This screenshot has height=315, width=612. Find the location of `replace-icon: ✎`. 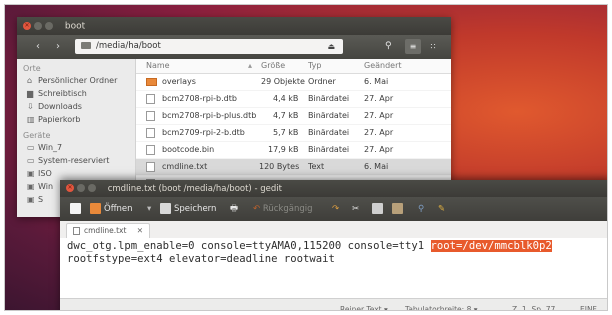

replace-icon: ✎ is located at coordinates (442, 209).